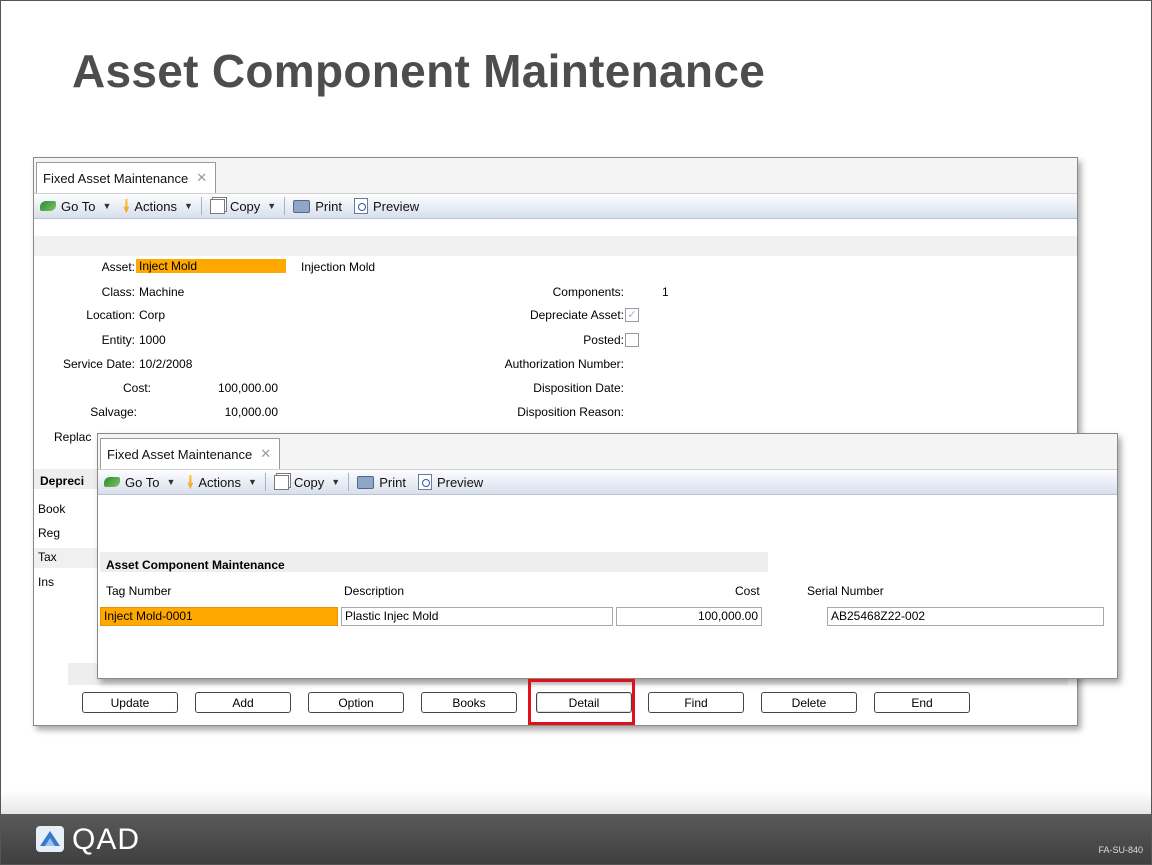  I want to click on class-value: Machine, so click(162, 292).